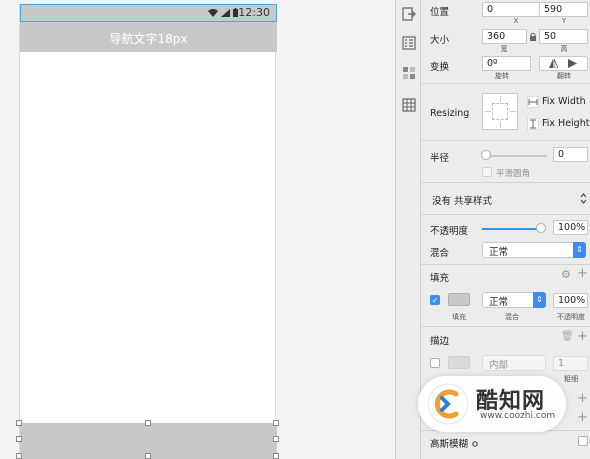  Describe the element at coordinates (564, 49) in the screenshot. I see `height-caption: 高` at that location.